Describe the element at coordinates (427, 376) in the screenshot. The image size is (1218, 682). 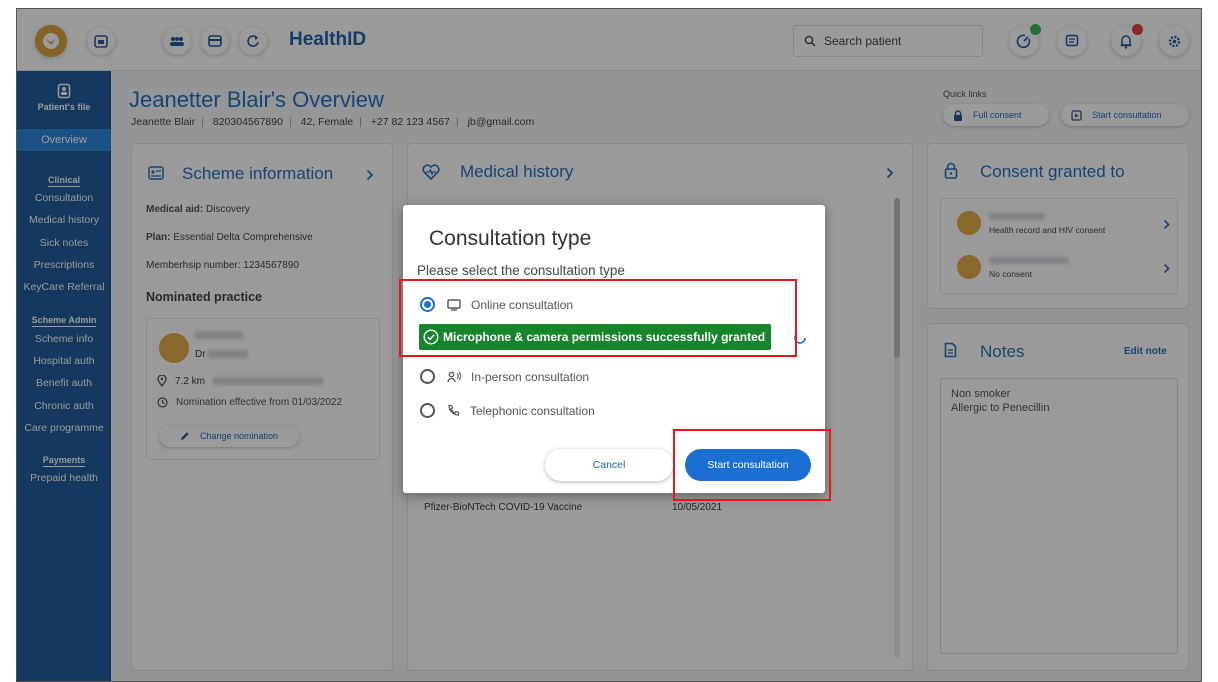
I see `radio-in-person` at that location.